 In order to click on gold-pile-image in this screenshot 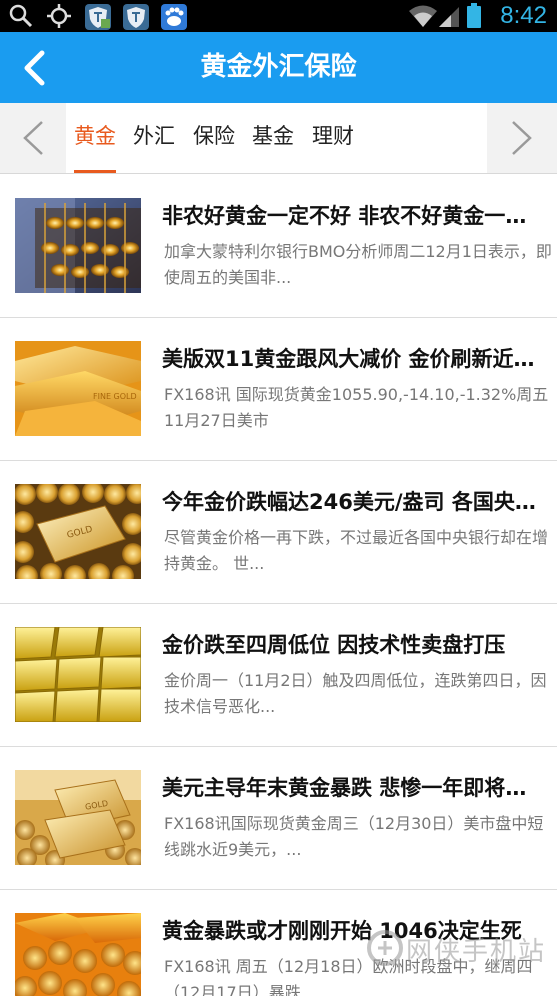, I will do `click(78, 954)`.